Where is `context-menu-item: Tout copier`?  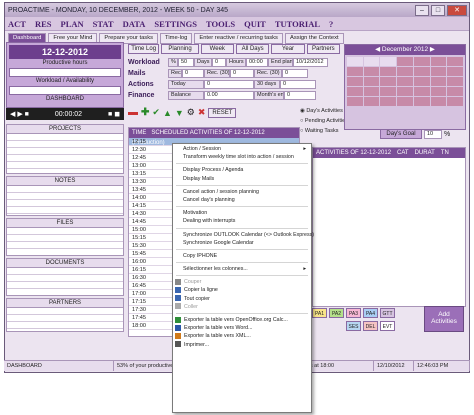
context-menu-item: Tout copier is located at coordinates (242, 299).